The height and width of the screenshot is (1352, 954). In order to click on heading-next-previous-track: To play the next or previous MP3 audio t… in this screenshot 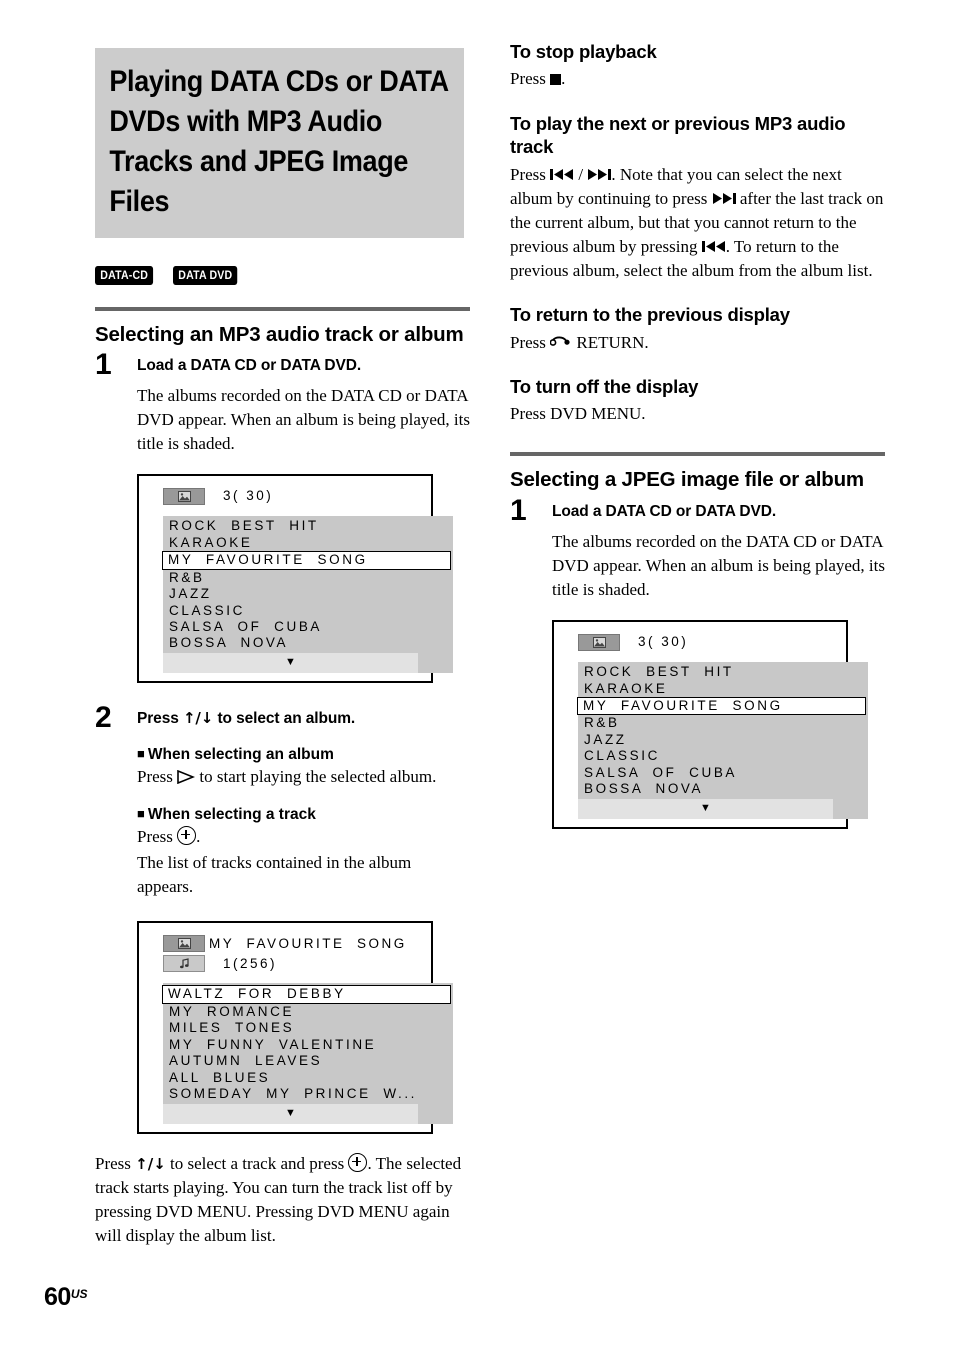, I will do `click(678, 135)`.